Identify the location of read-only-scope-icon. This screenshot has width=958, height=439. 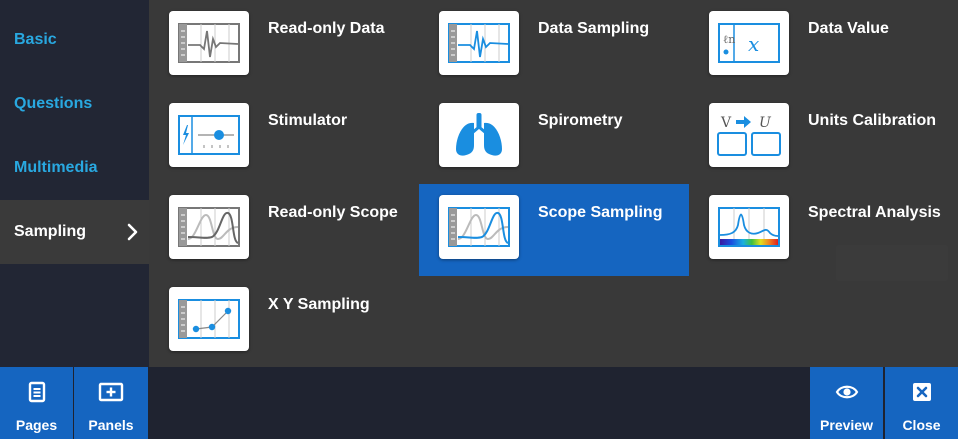
(209, 227).